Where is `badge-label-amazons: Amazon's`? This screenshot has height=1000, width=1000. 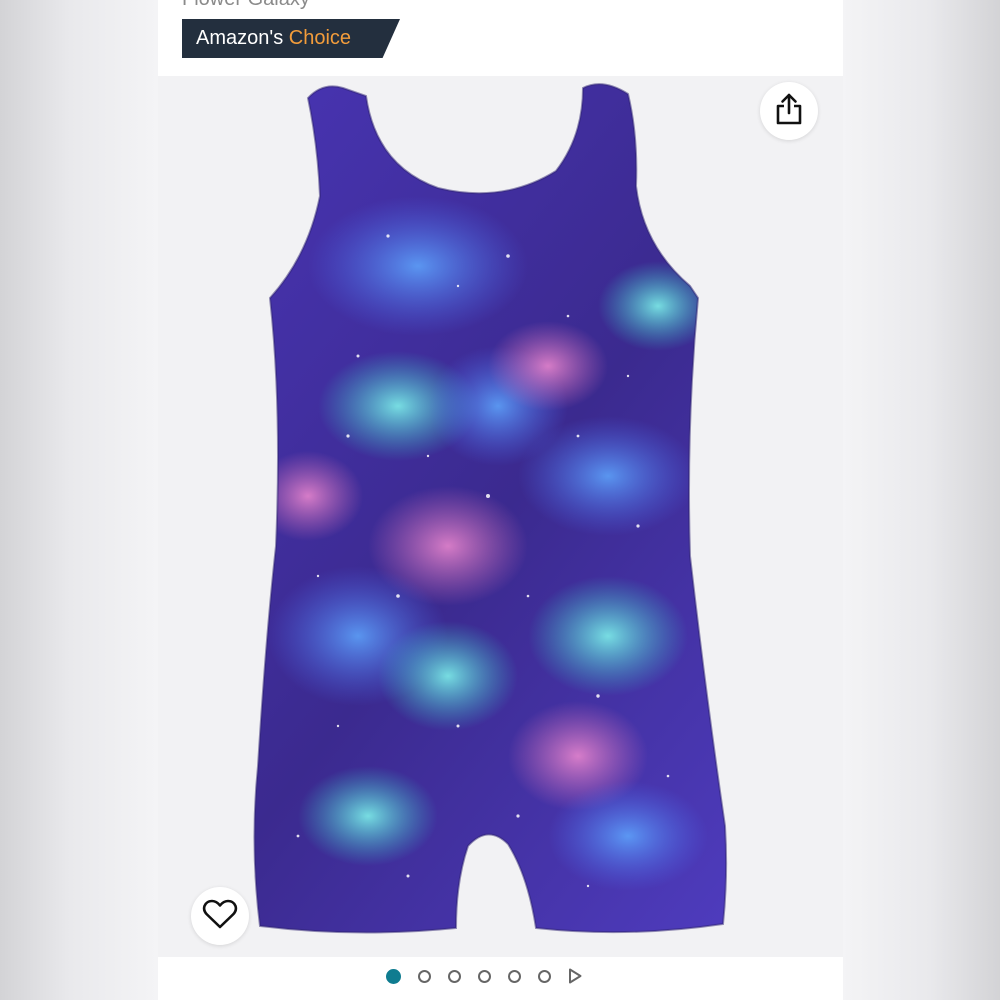
badge-label-amazons: Amazon's is located at coordinates (240, 38).